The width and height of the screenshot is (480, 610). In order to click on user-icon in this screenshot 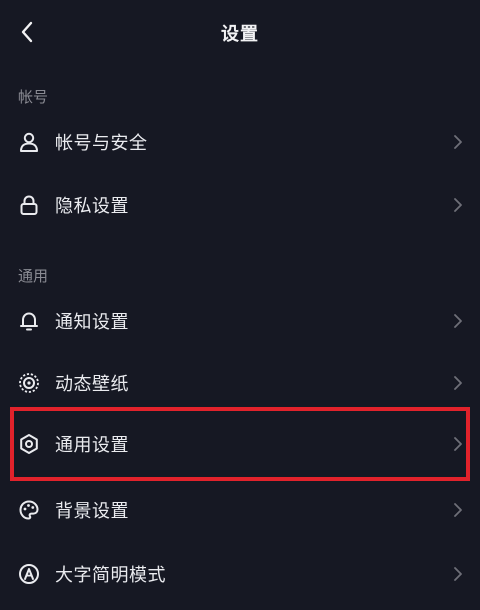, I will do `click(29, 142)`.